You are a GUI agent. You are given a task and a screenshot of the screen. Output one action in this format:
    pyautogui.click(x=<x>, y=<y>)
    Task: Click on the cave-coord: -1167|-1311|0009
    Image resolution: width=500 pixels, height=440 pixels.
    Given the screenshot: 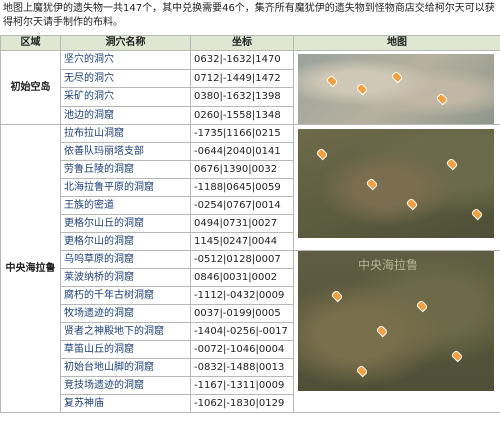 What is the action you would take?
    pyautogui.click(x=242, y=385)
    